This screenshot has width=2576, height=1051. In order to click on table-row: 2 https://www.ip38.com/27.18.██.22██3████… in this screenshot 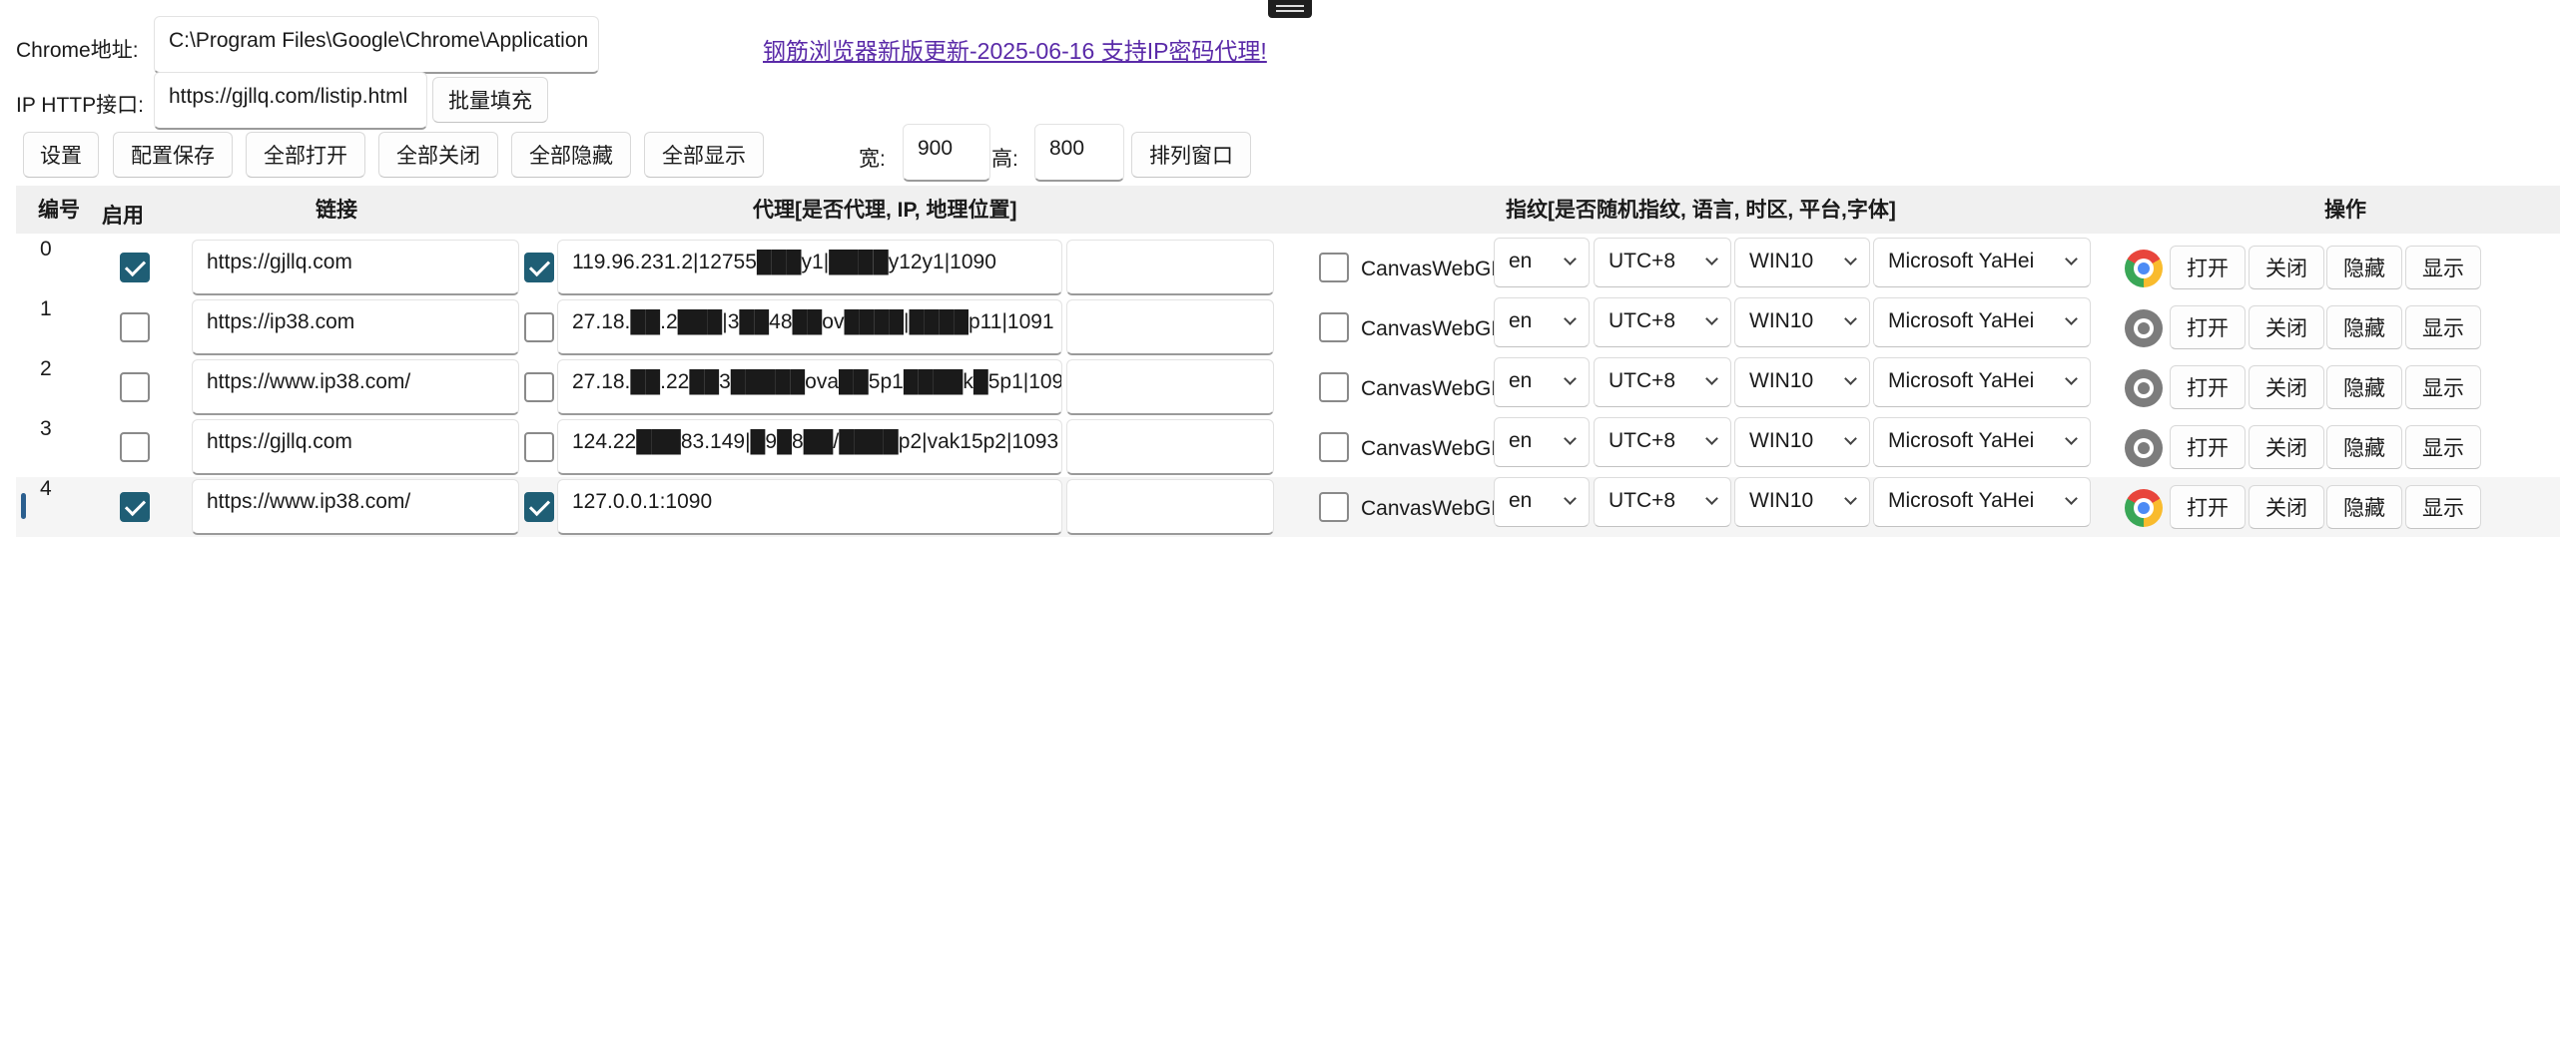, I will do `click(1288, 387)`.